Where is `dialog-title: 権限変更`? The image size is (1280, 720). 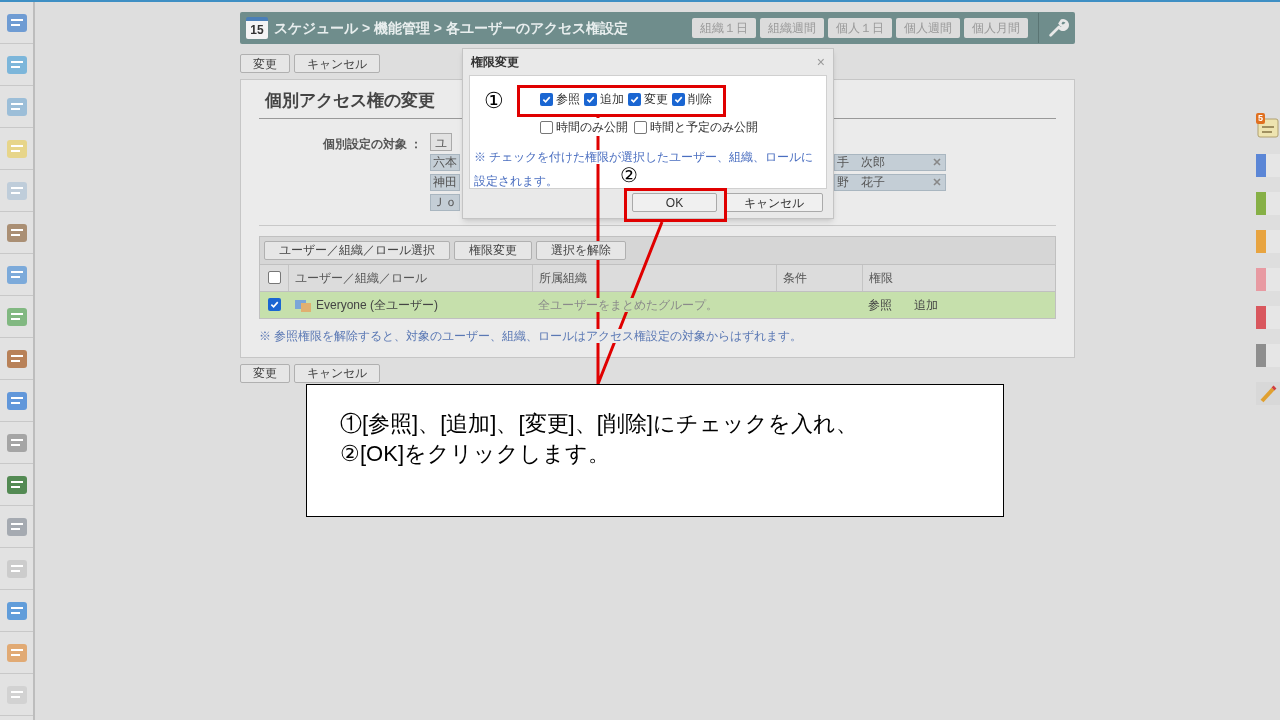
dialog-title: 権限変更 is located at coordinates (495, 62).